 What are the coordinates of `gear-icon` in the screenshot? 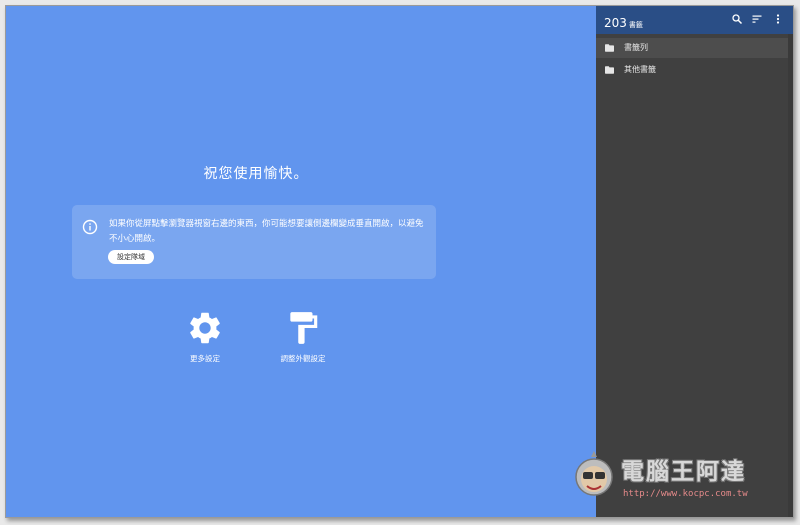 It's located at (205, 328).